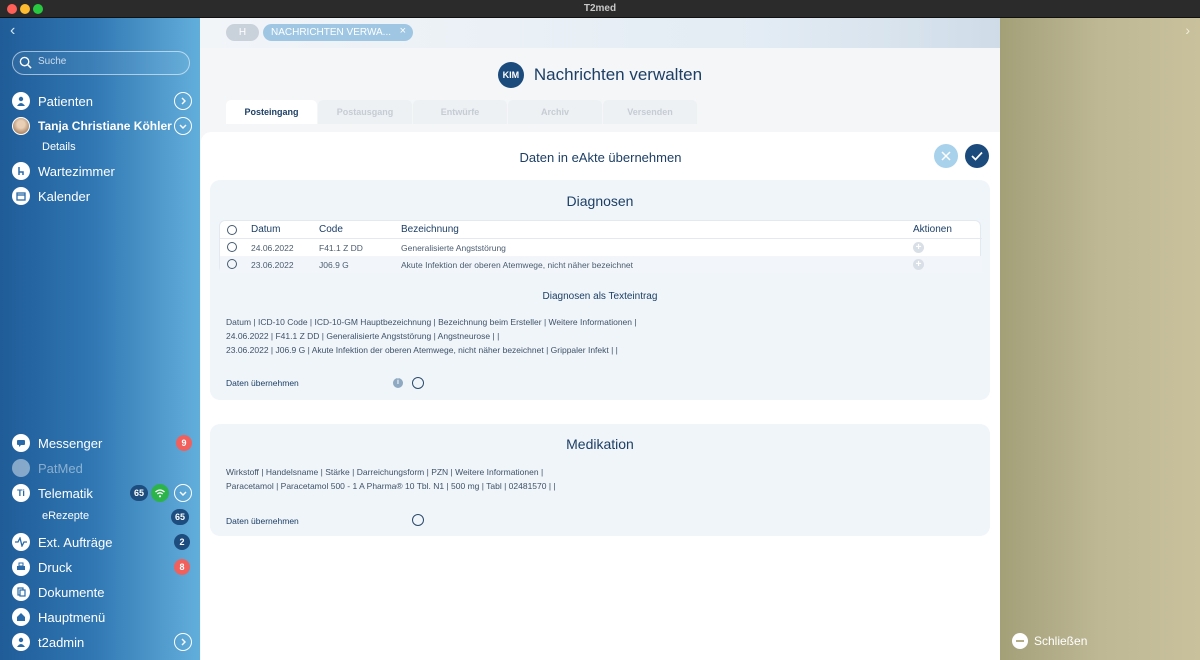 Image resolution: width=1200 pixels, height=660 pixels. I want to click on tab-bar: H NACHRICHTEN VERWA... ×, so click(600, 33).